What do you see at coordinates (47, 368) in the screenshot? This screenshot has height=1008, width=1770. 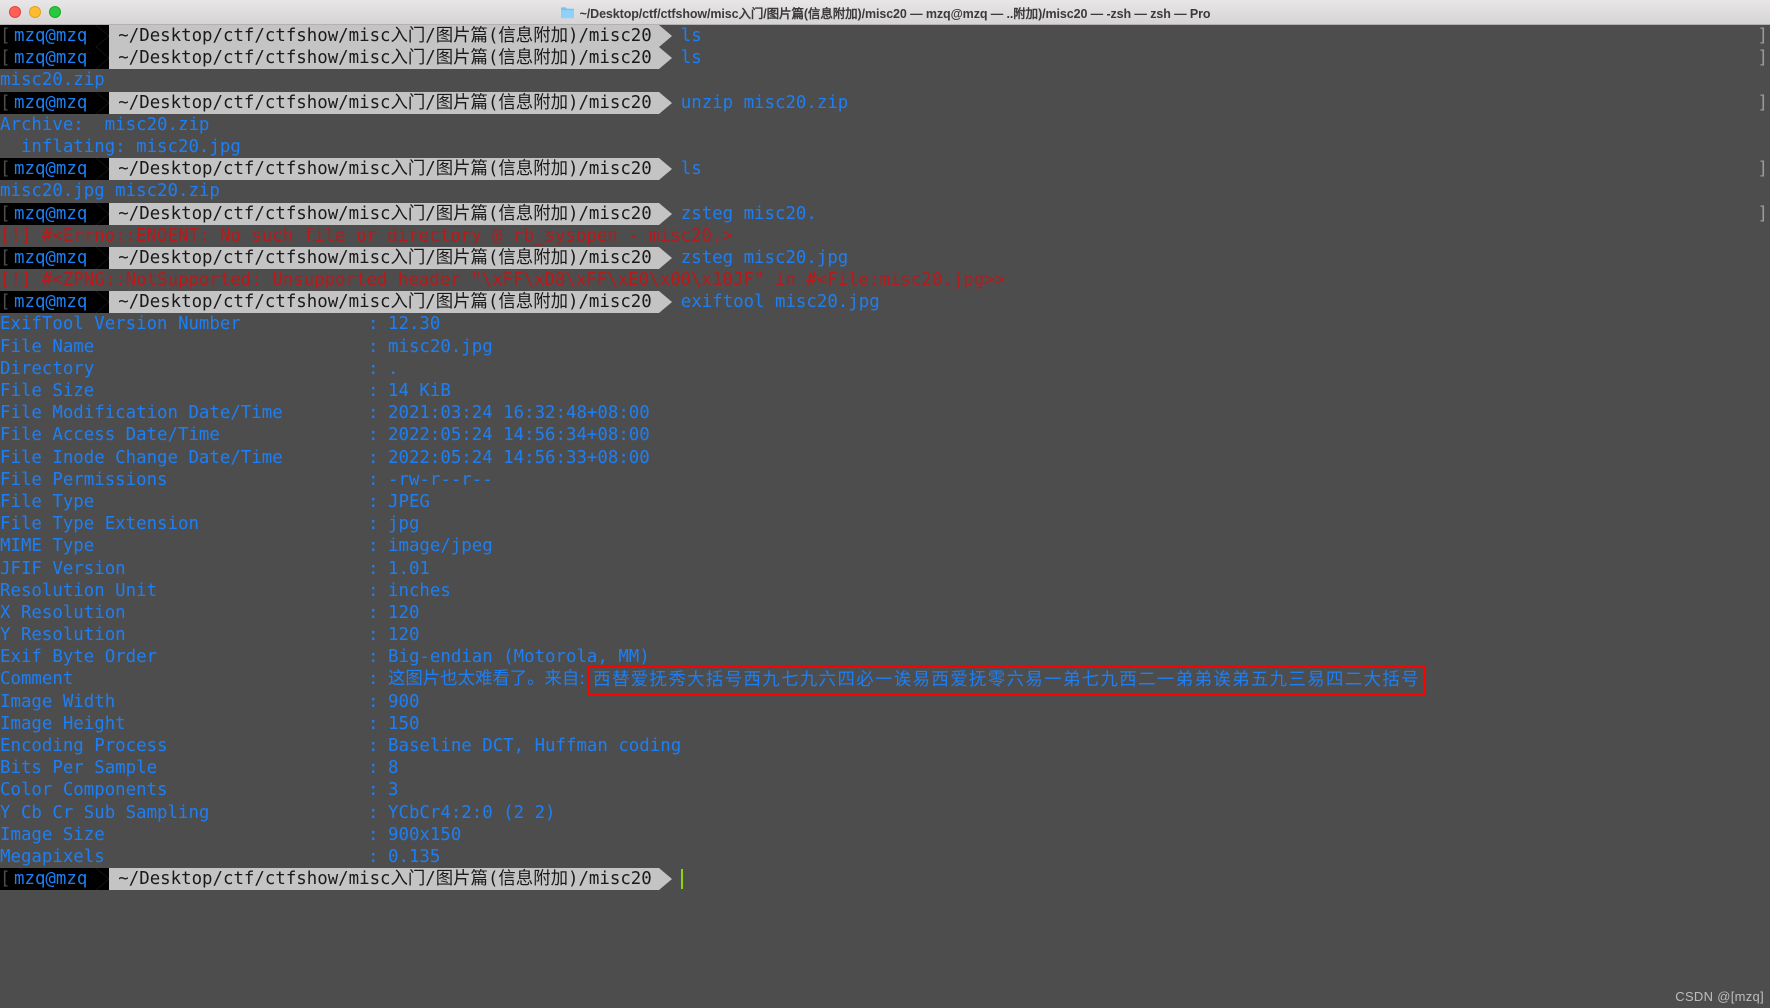 I see `exif-key: Directory` at bounding box center [47, 368].